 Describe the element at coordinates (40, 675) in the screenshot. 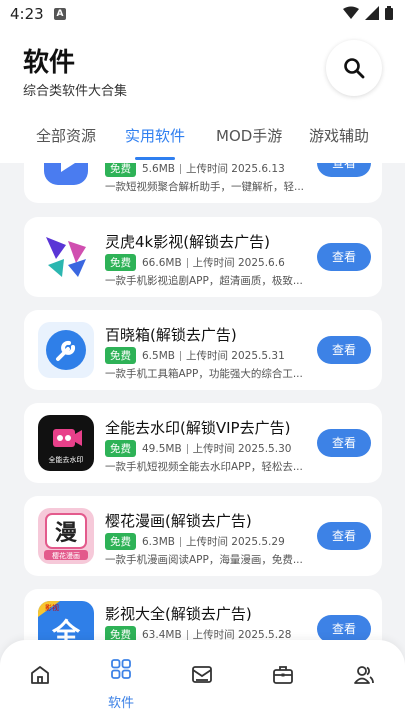

I see `home-icon` at that location.